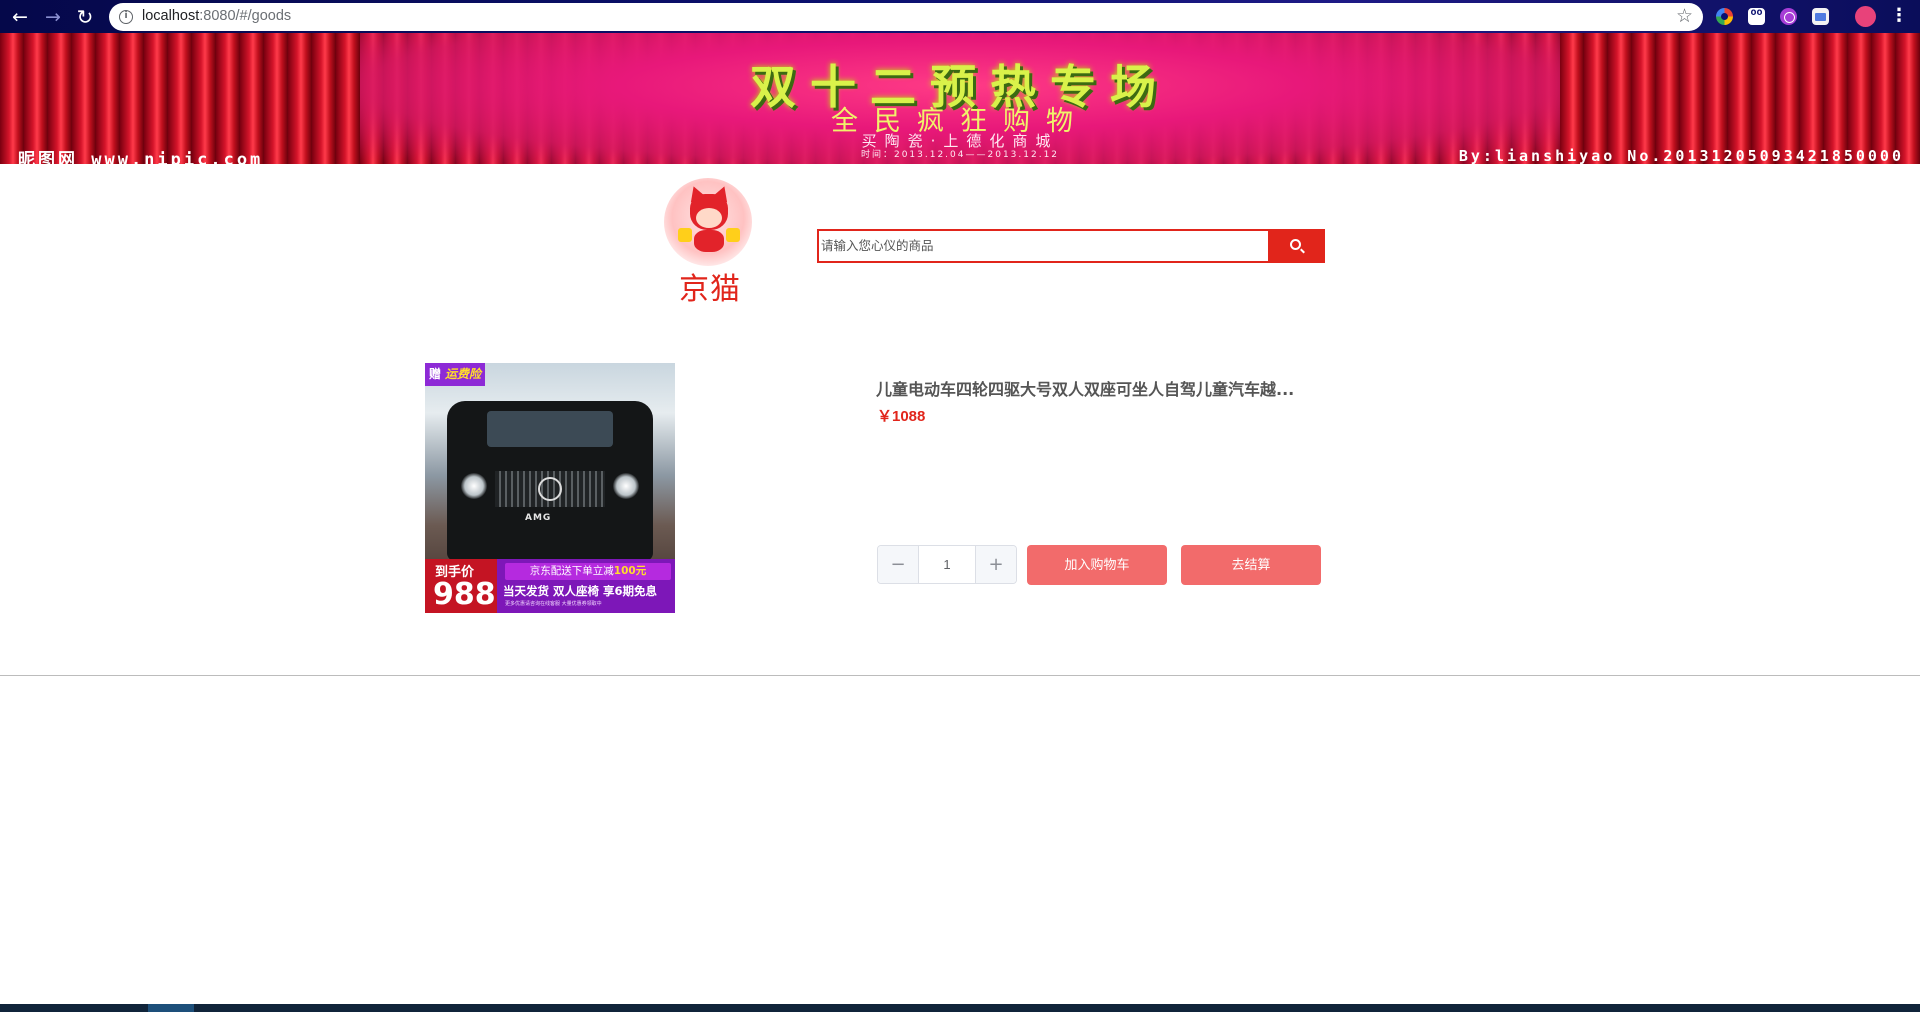 Image resolution: width=1920 pixels, height=1012 pixels. I want to click on address-bar: i localhost:8080/#/goods ☆, so click(906, 17).